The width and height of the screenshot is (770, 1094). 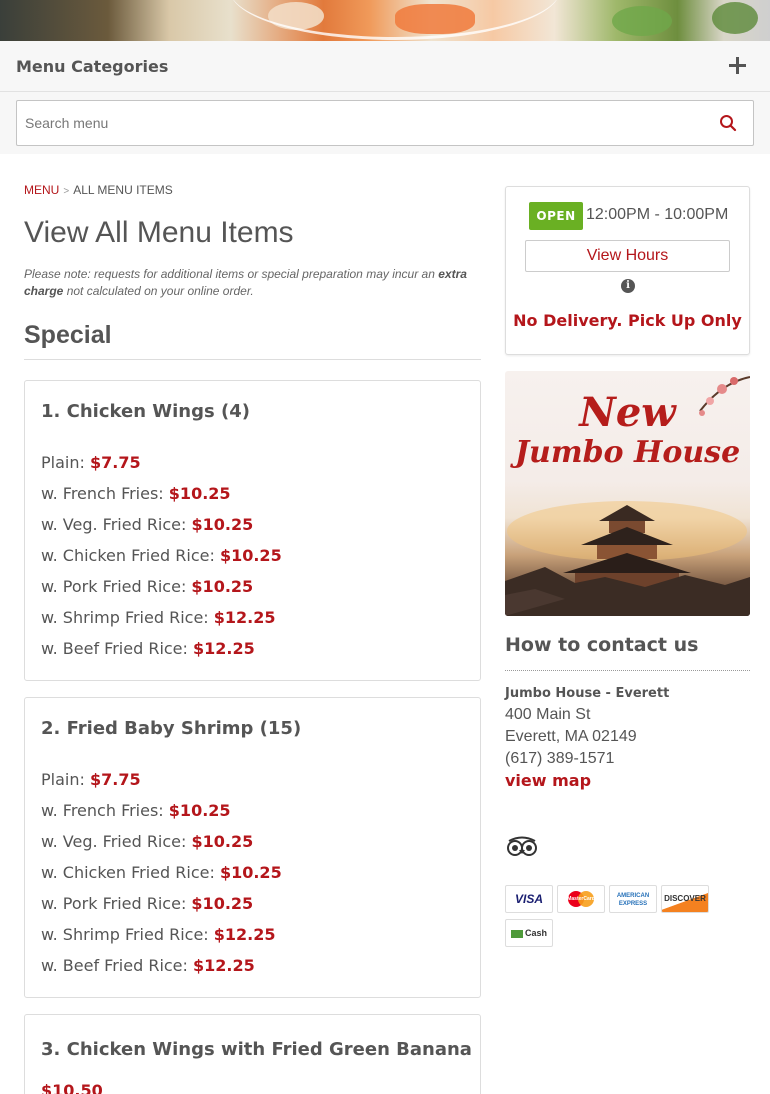 What do you see at coordinates (587, 693) in the screenshot?
I see `business-name: Jumbo House - Everett` at bounding box center [587, 693].